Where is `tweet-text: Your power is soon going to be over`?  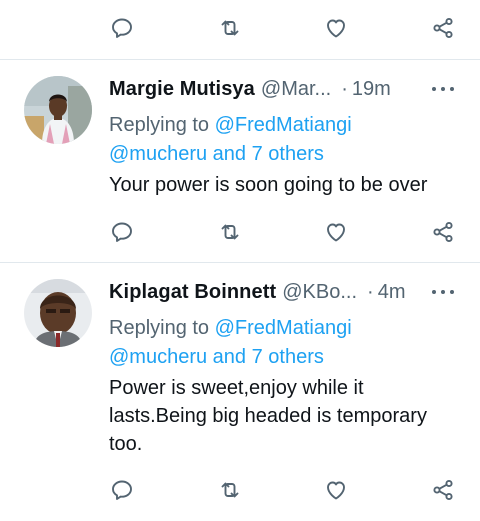
tweet-text: Your power is soon going to be over is located at coordinates (268, 185).